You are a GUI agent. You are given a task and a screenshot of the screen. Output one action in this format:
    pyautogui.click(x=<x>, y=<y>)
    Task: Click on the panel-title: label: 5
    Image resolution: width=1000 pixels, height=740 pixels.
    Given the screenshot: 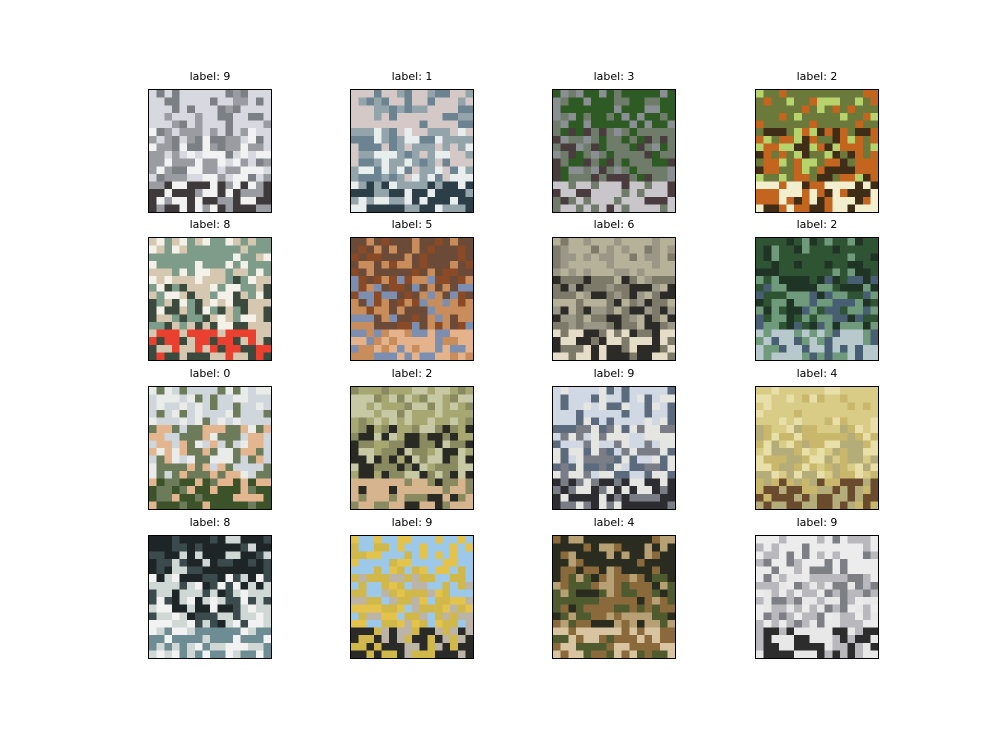 What is the action you would take?
    pyautogui.click(x=412, y=224)
    